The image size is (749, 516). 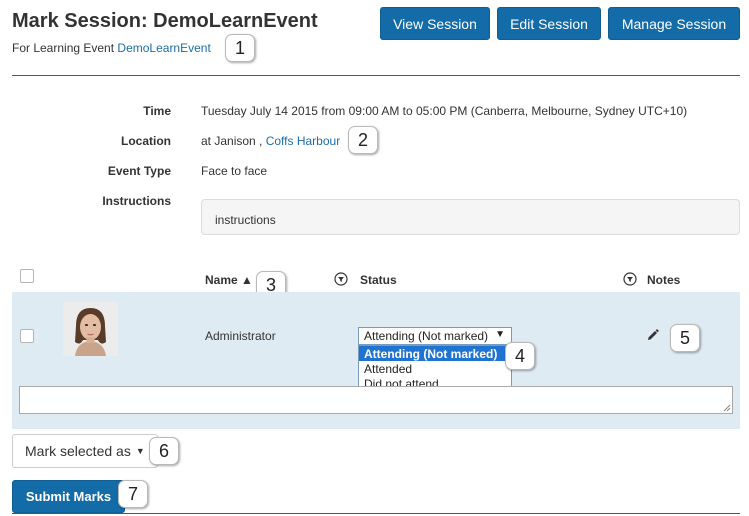 I want to click on location-label: Location, so click(x=146, y=141).